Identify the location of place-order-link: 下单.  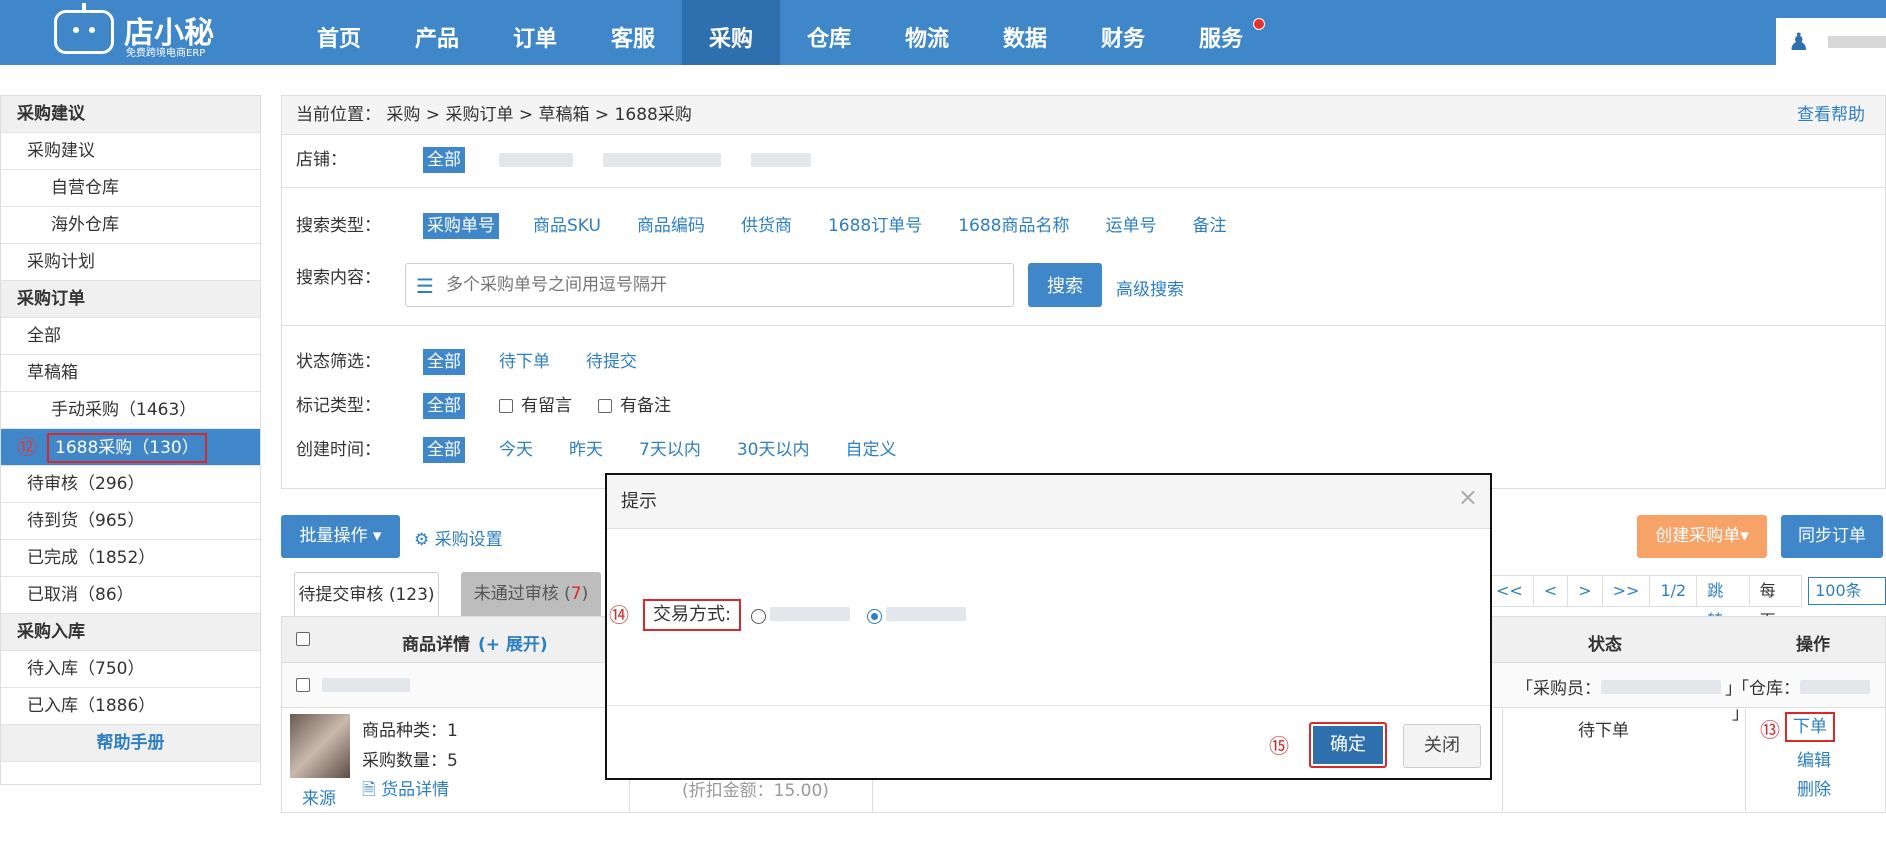
(1810, 727).